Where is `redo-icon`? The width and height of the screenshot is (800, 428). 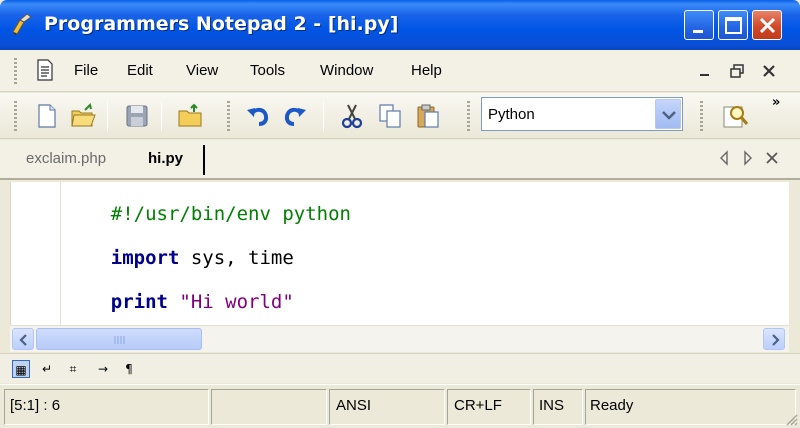 redo-icon is located at coordinates (295, 116).